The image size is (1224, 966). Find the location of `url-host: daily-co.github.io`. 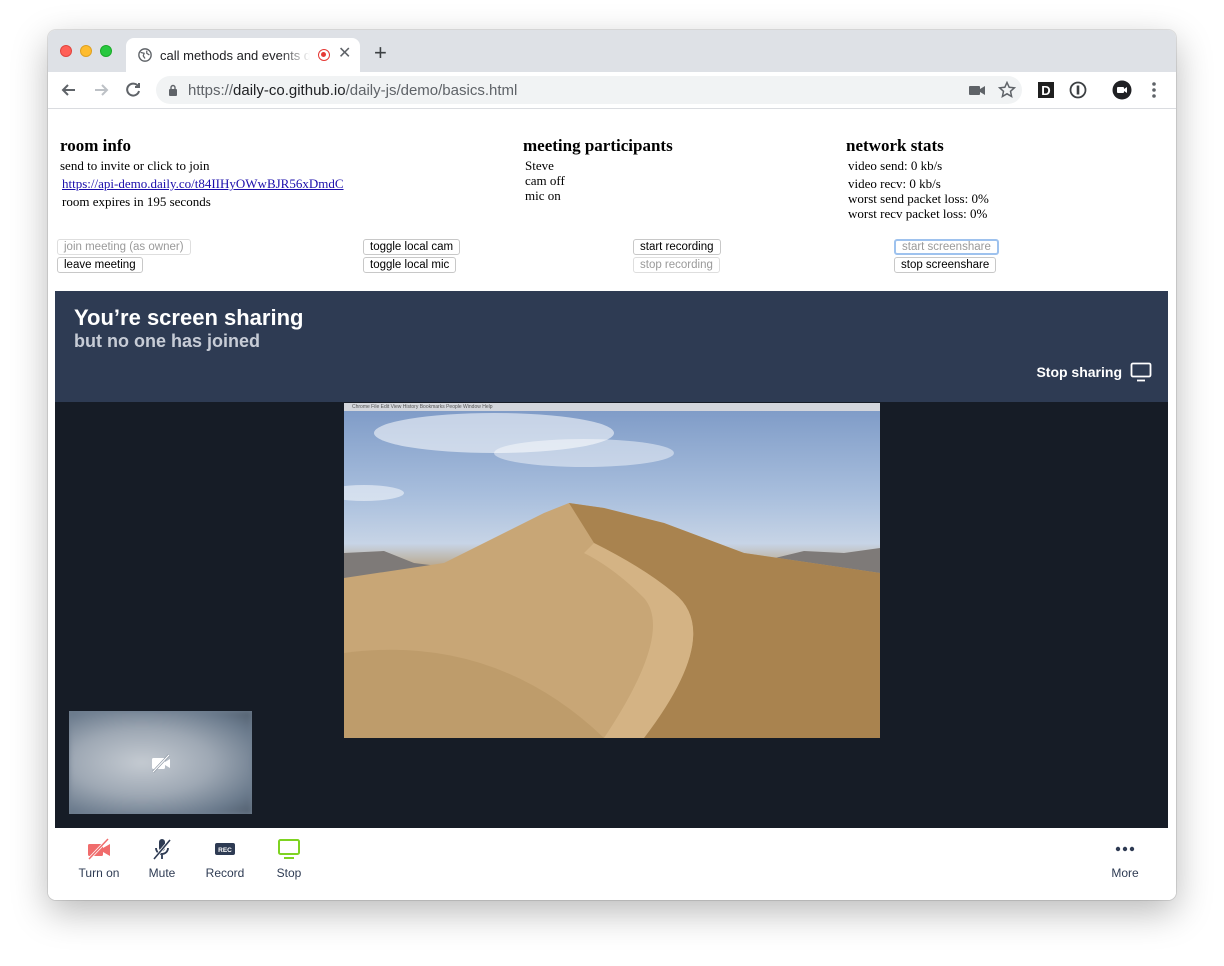

url-host: daily-co.github.io is located at coordinates (289, 90).